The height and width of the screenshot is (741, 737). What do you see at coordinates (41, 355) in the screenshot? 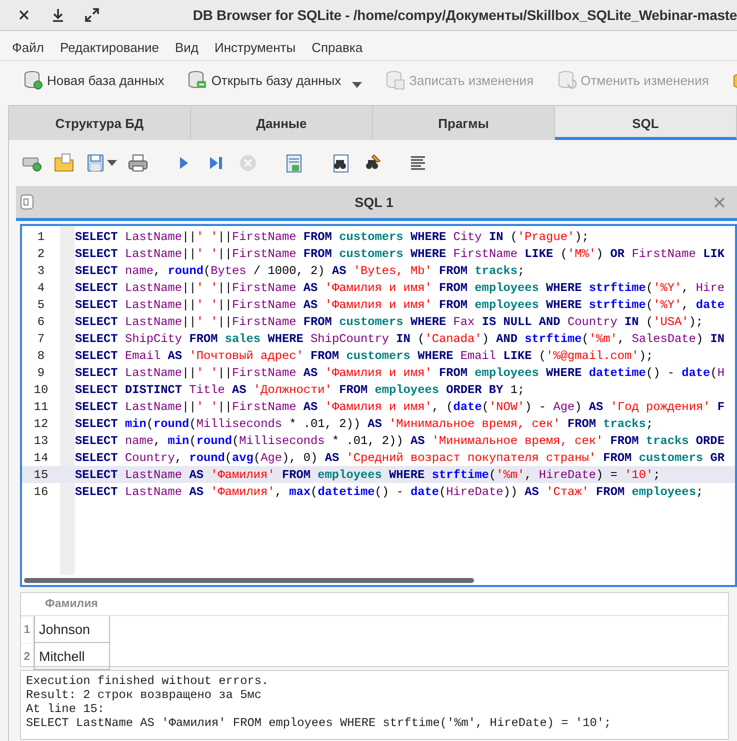
I see `line-number: 8` at bounding box center [41, 355].